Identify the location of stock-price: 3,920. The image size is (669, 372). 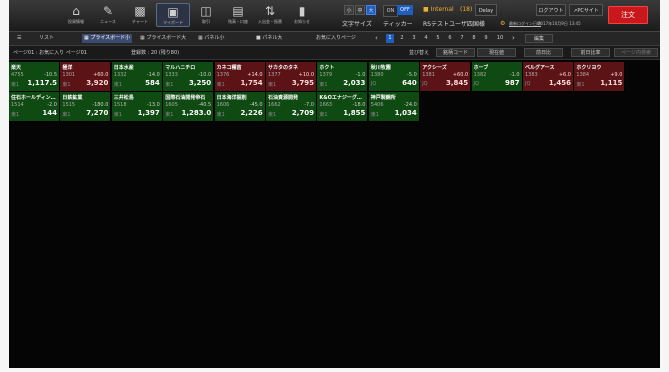
(97, 83).